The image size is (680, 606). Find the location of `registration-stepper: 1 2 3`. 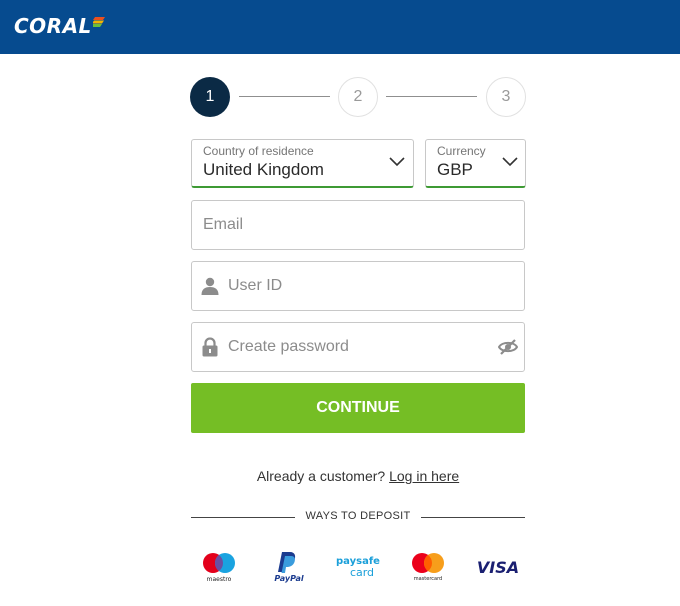

registration-stepper: 1 2 3 is located at coordinates (358, 97).